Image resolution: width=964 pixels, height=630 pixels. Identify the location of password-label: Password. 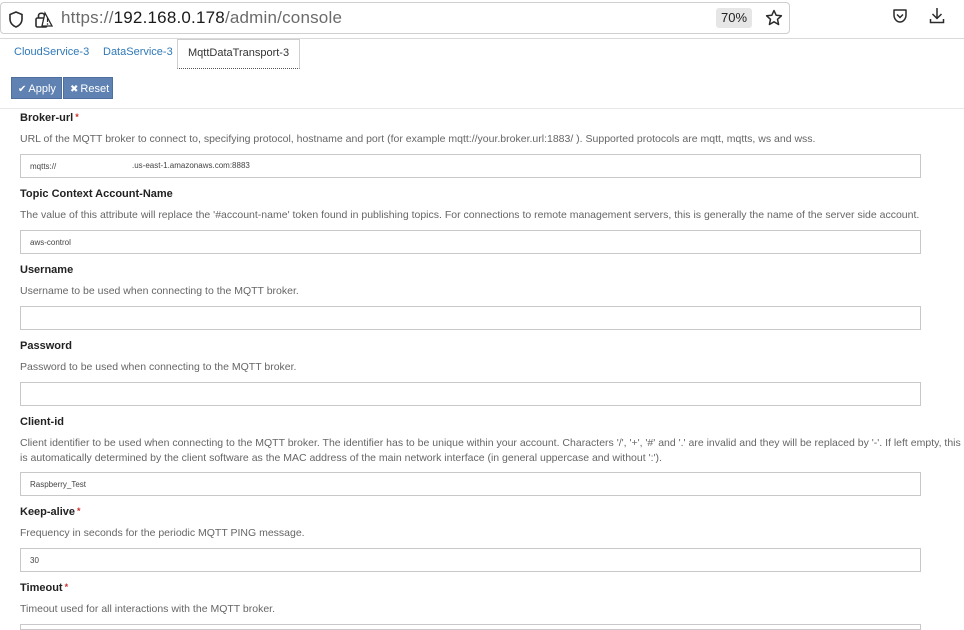
(46, 346).